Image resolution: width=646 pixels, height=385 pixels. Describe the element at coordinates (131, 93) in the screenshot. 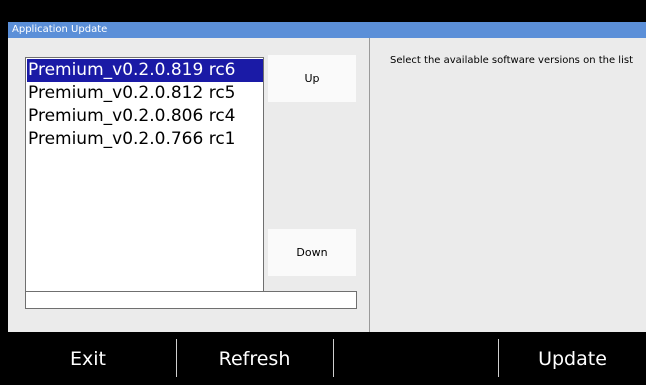

I see `version-item: Premium_v0.2.0.812 rc5` at that location.